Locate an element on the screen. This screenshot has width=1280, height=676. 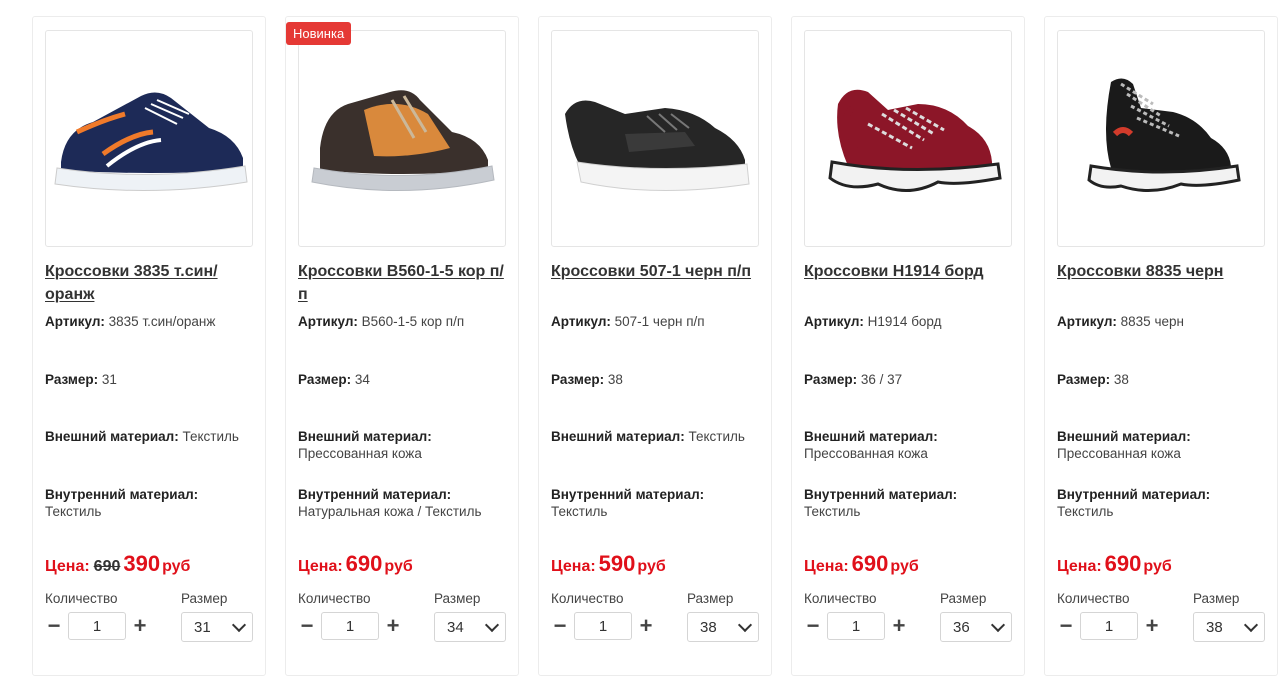
inner-material-value: Натуральная кожа / Текстиль is located at coordinates (390, 511).